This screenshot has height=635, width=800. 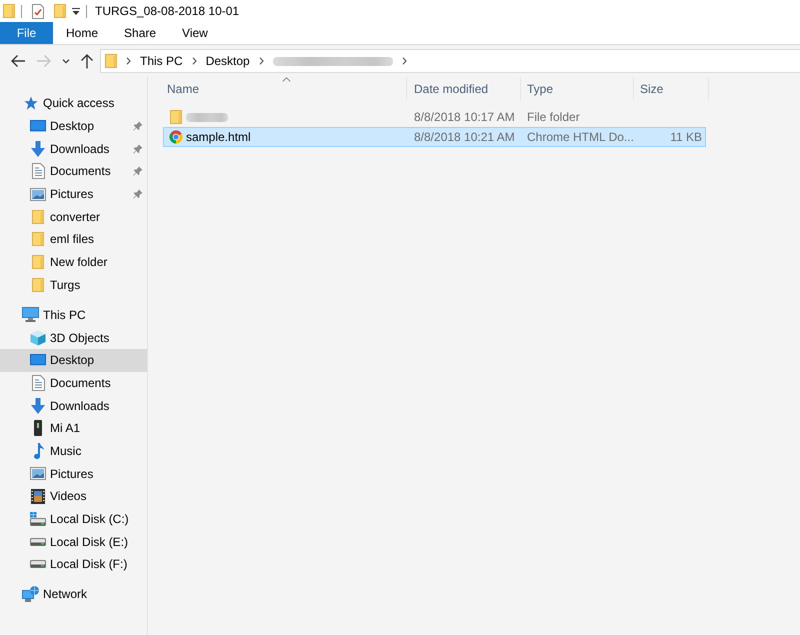 What do you see at coordinates (38, 450) in the screenshot?
I see `music-note-icon` at bounding box center [38, 450].